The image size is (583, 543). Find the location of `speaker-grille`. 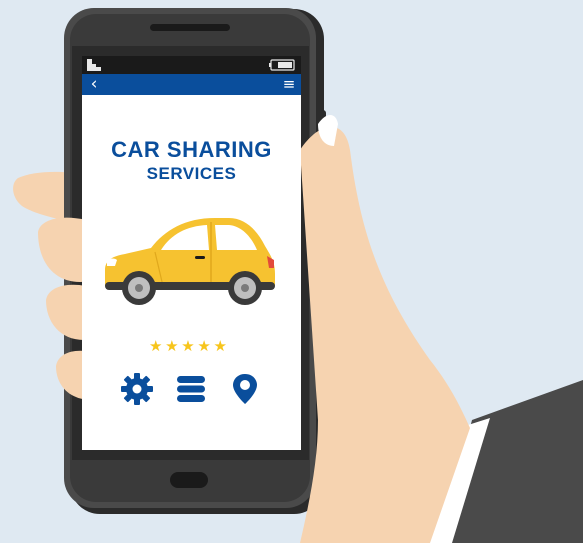

speaker-grille is located at coordinates (190, 27).